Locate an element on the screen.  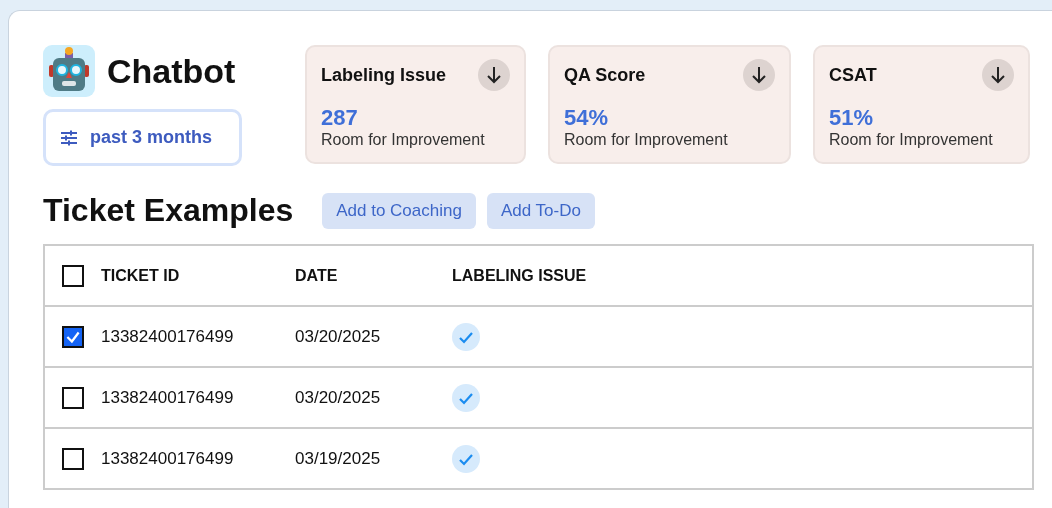
page-title: Chatbot is located at coordinates (171, 71).